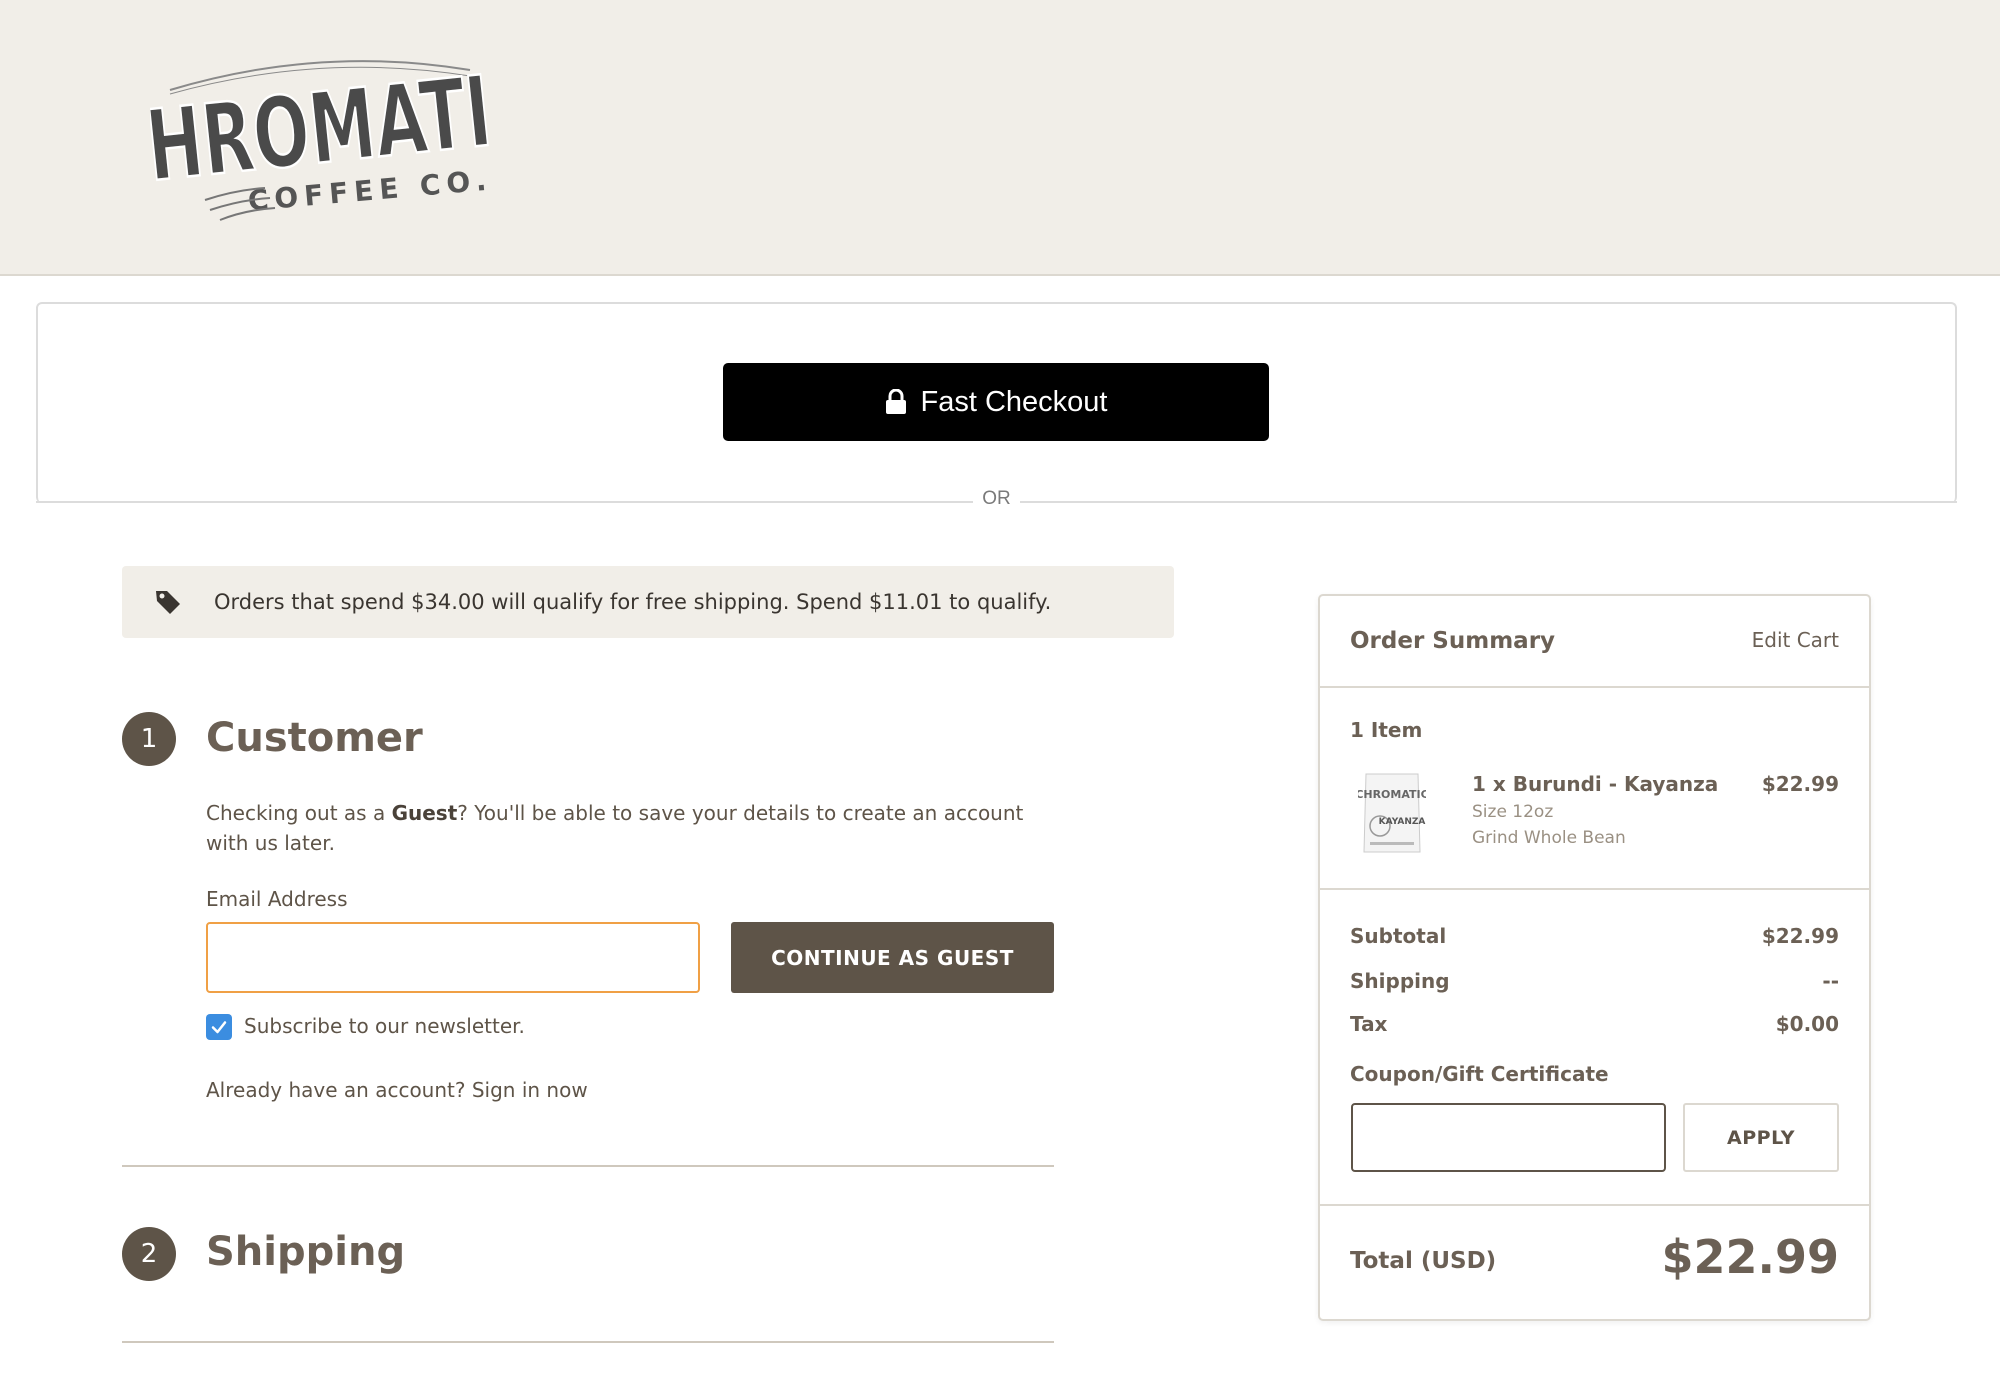  What do you see at coordinates (895, 401) in the screenshot?
I see `lock-icon` at bounding box center [895, 401].